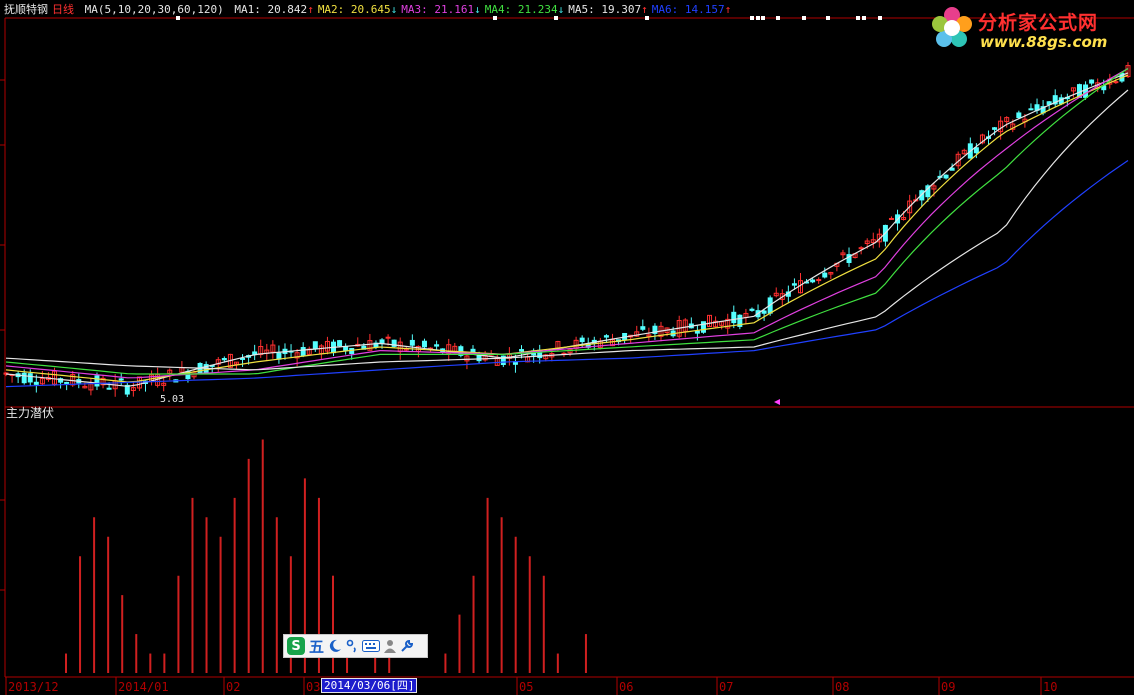  What do you see at coordinates (726, 687) in the screenshot?
I see `x-tick-label: 07` at bounding box center [726, 687].